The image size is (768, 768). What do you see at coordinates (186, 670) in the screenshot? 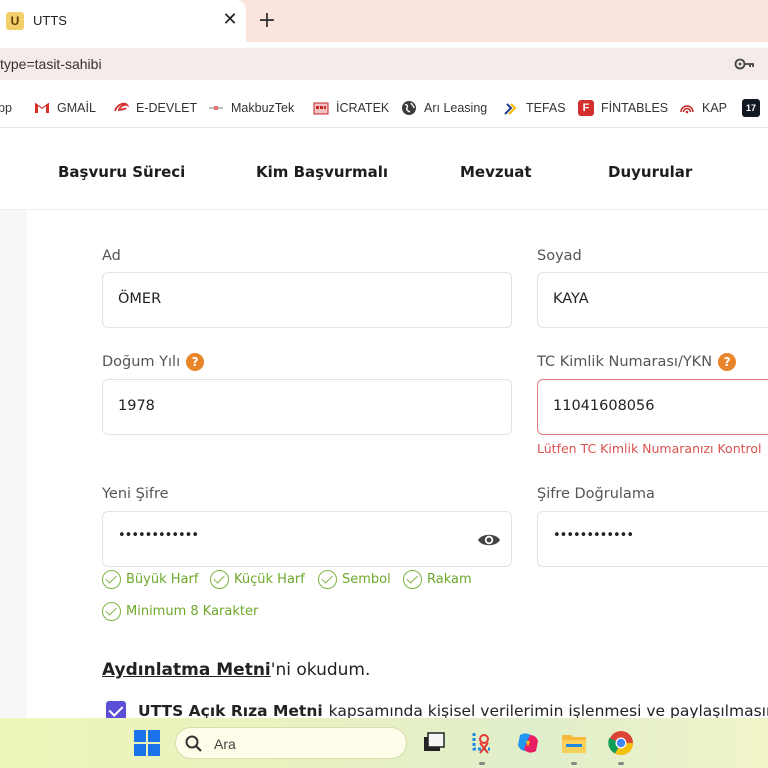
I see `aydinlatma-metni-link: Aydınlatma Metni` at bounding box center [186, 670].